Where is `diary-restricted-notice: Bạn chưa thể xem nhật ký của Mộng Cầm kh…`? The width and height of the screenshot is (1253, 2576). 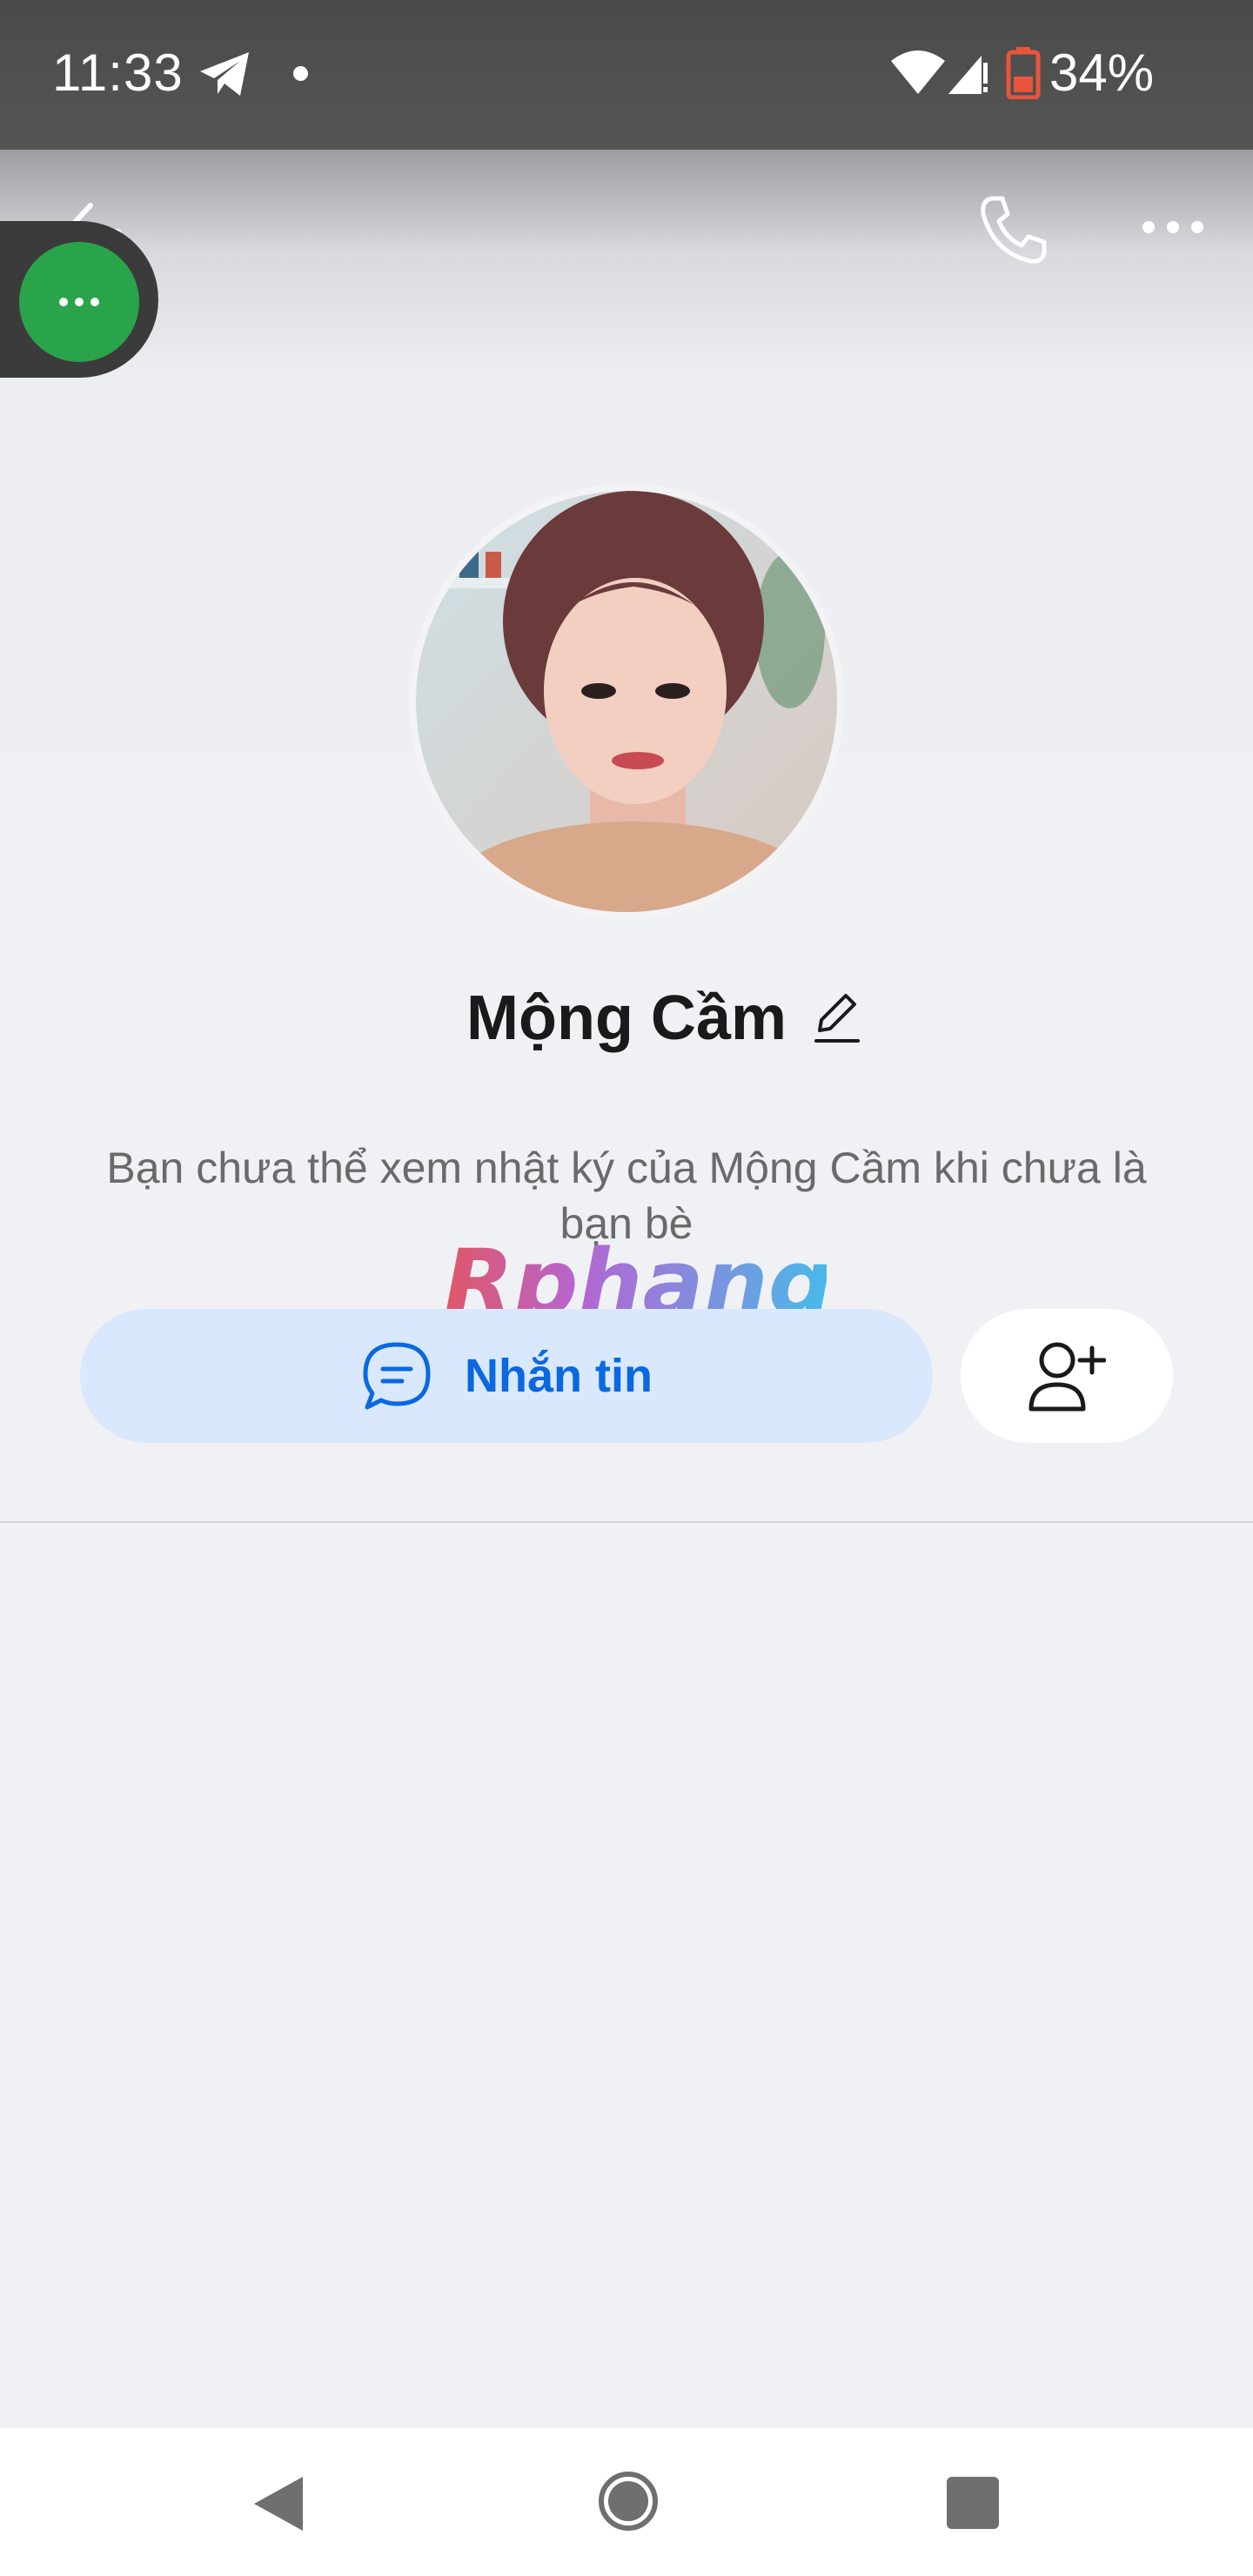 diary-restricted-notice: Bạn chưa thể xem nhật ký của Mộng Cầm kh… is located at coordinates (626, 1196).